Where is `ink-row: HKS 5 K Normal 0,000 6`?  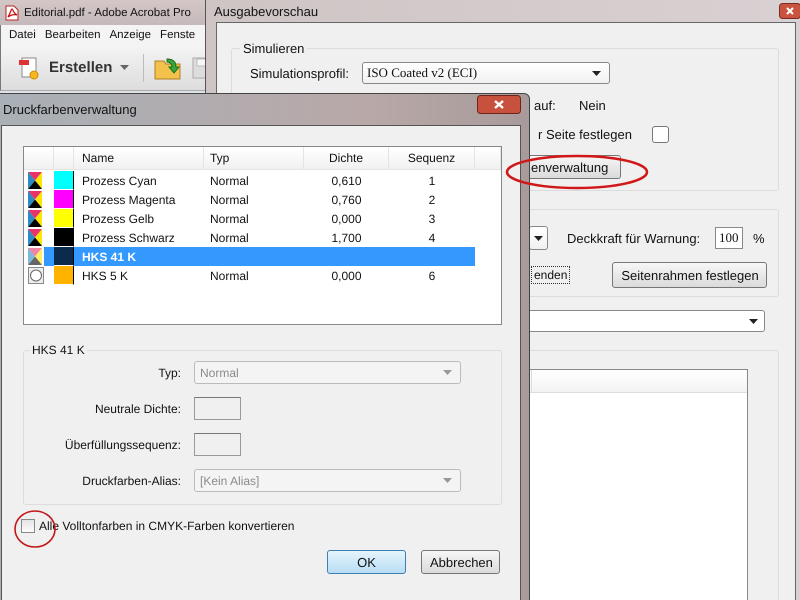 ink-row: HKS 5 K Normal 0,000 6 is located at coordinates (262, 275).